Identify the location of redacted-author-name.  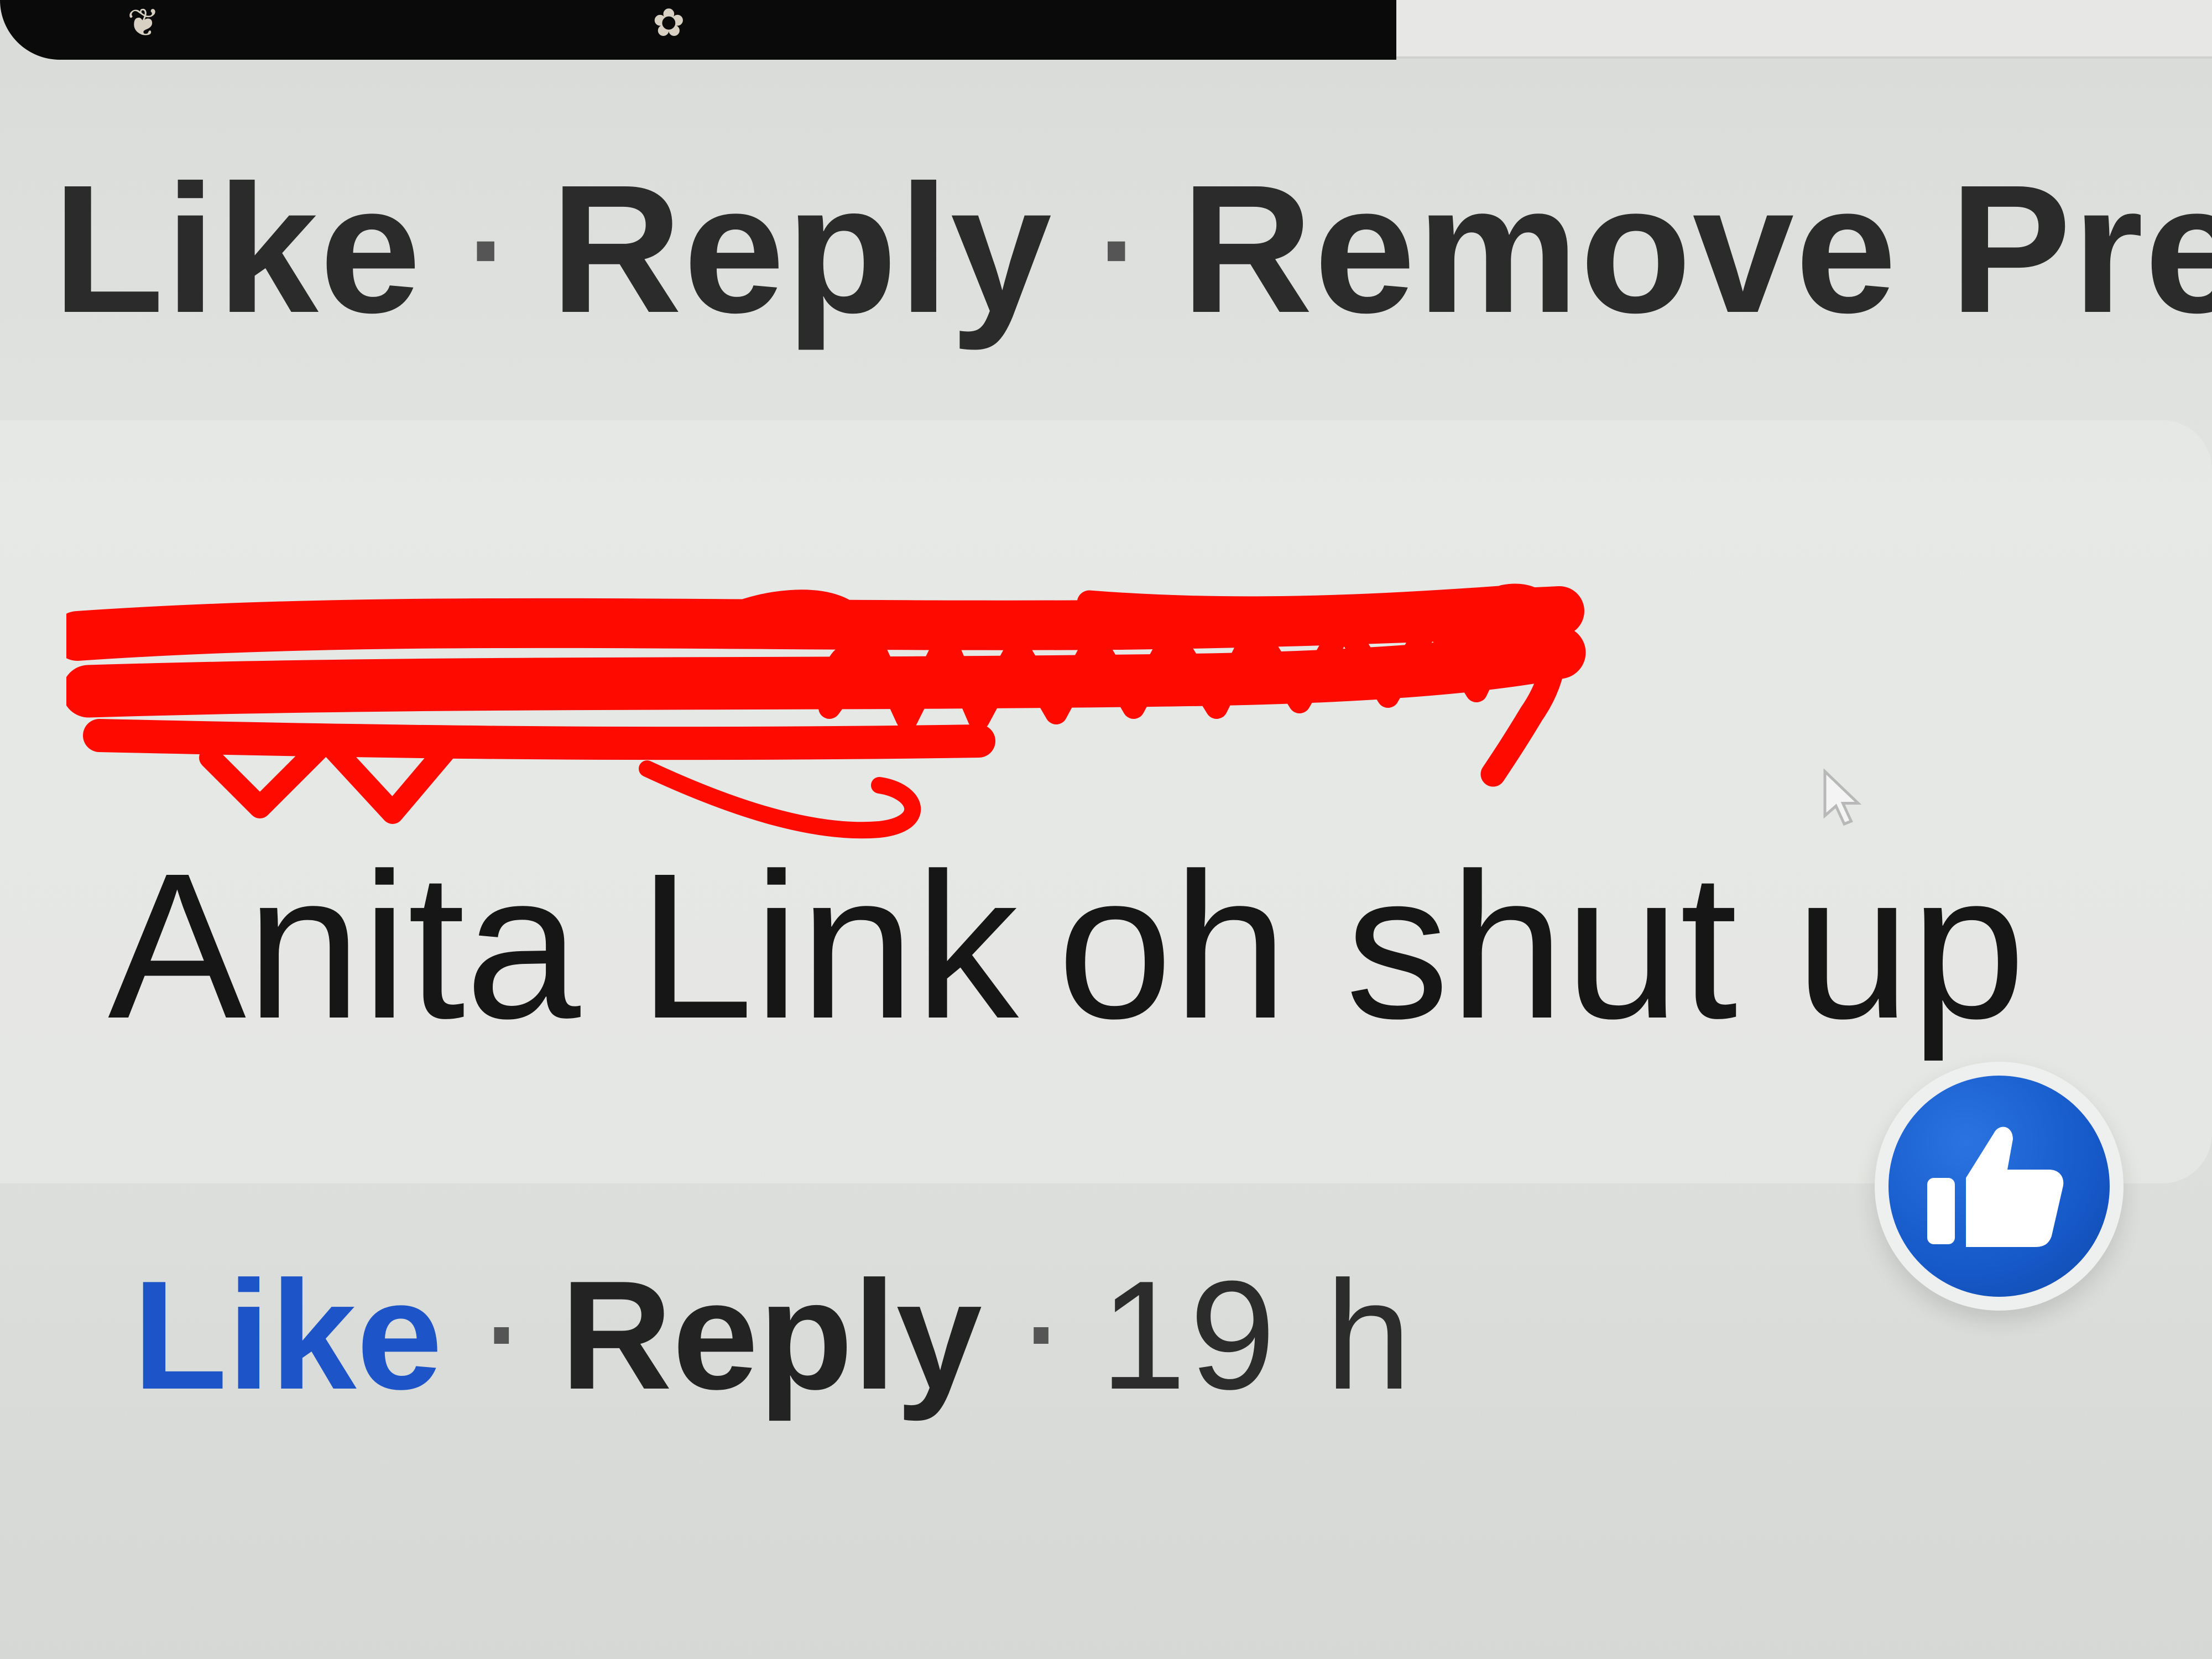
(826, 711).